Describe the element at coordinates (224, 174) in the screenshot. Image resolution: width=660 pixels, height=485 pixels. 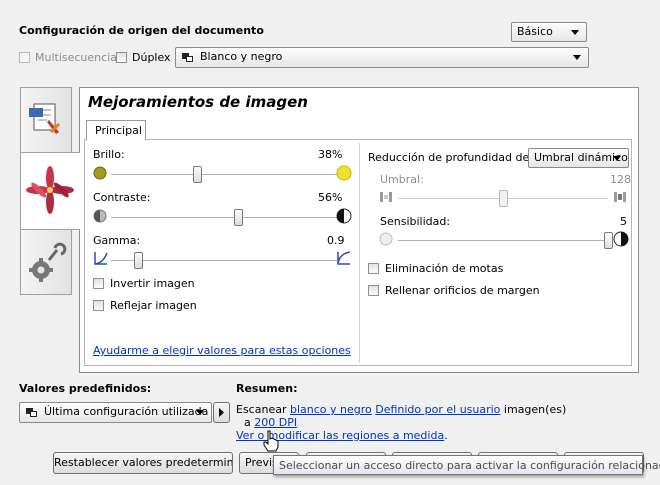
I see `brightness-slider-track` at that location.